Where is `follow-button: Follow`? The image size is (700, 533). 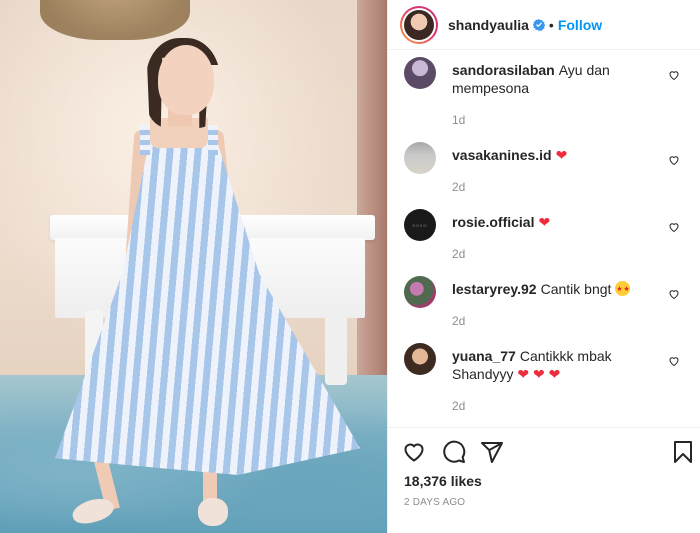 follow-button: Follow is located at coordinates (580, 25).